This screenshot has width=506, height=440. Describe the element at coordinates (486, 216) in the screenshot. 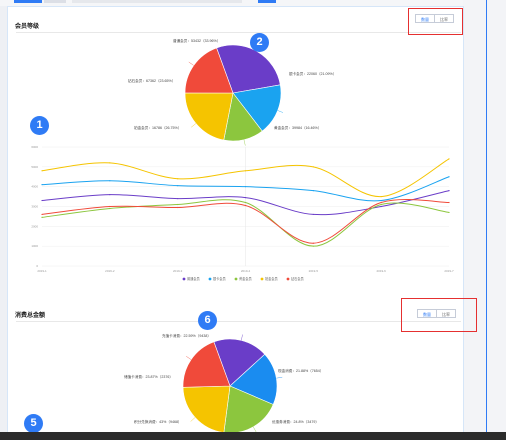

I see `right-scrollbar-track` at that location.